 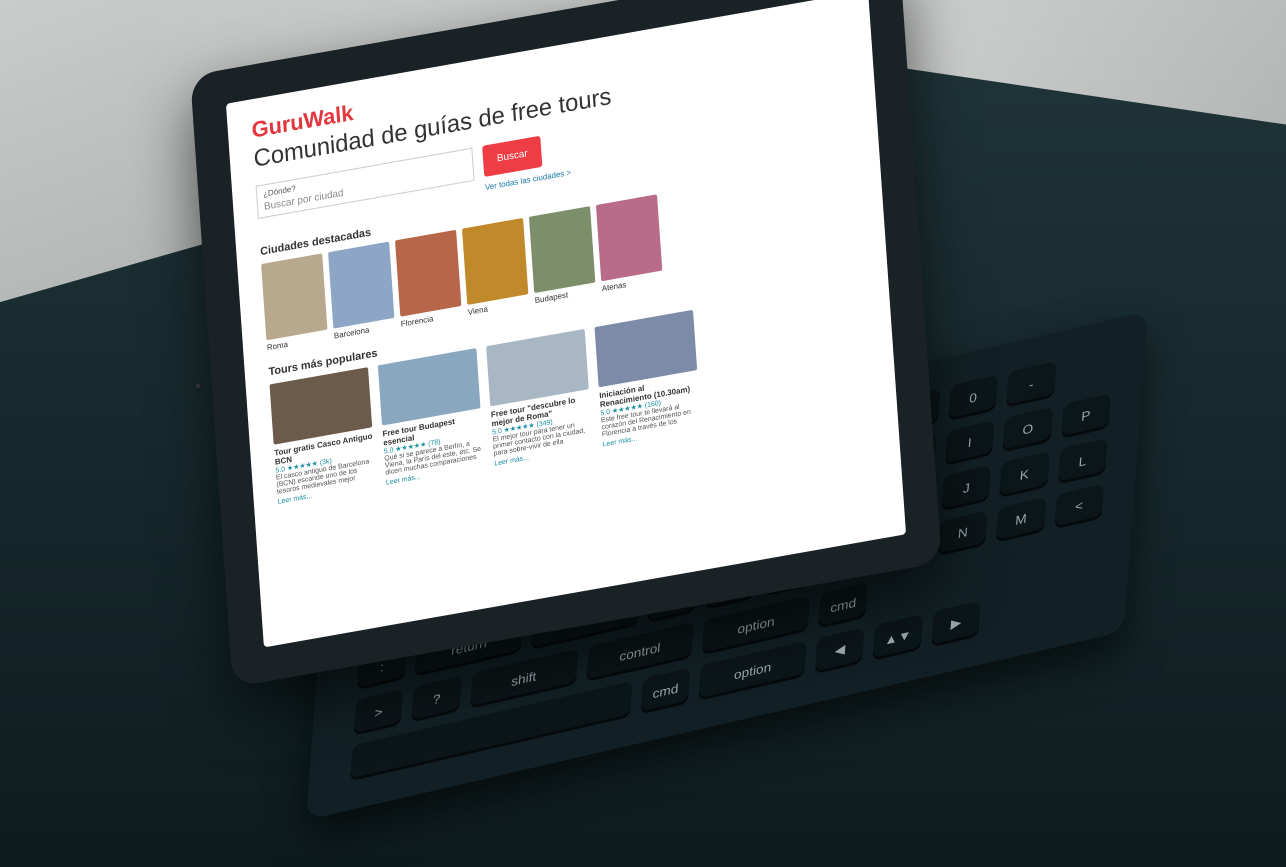 I want to click on keyboard-key: P, so click(x=1086, y=416).